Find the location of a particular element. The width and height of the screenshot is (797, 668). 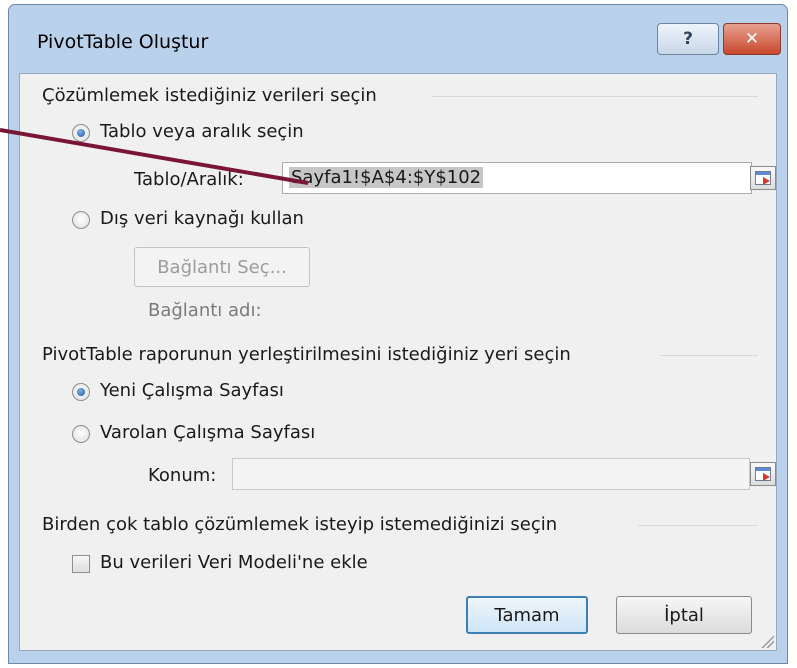

radio-table-range is located at coordinates (81, 133).